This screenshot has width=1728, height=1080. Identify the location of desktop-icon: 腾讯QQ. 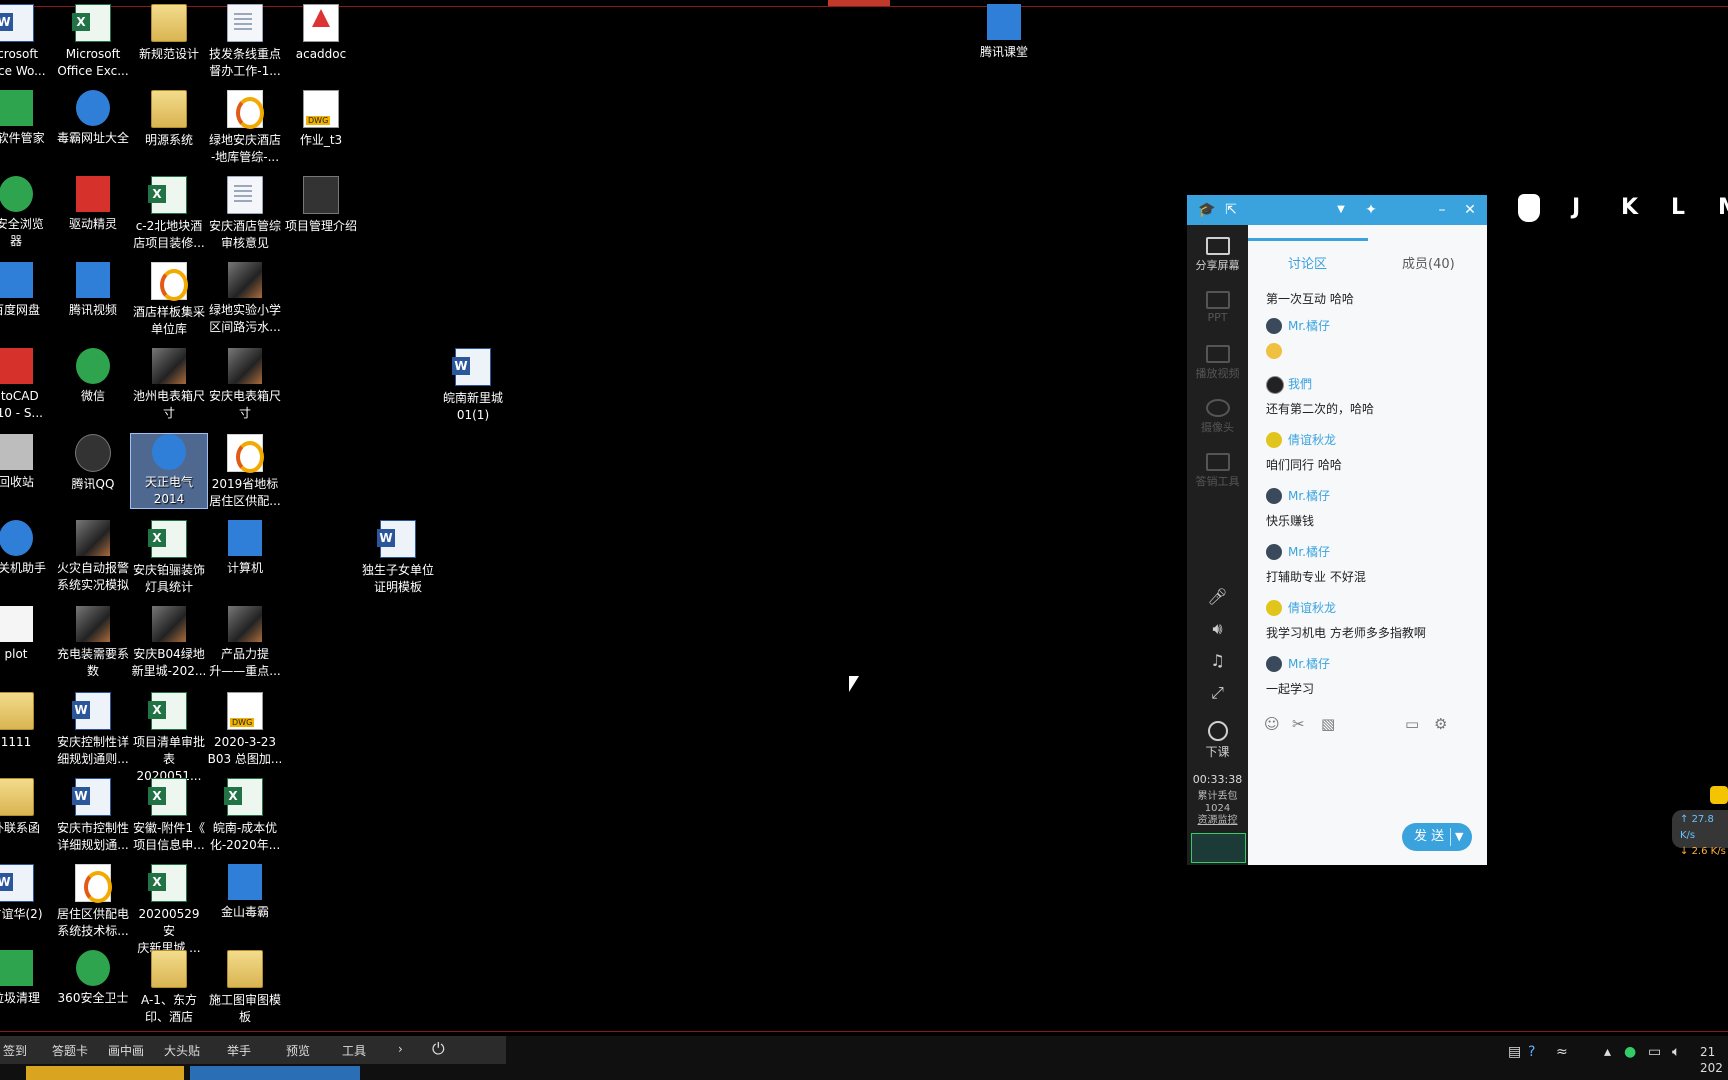
(93, 463).